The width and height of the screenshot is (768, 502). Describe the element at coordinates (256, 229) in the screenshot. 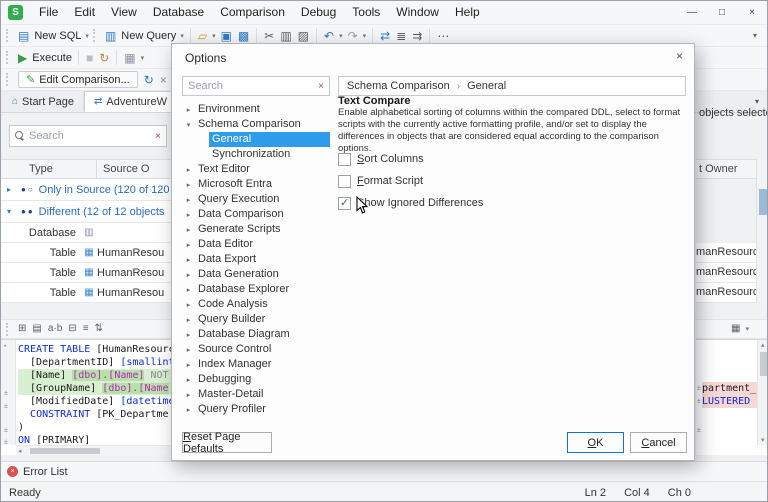

I see `tree-item: ▸ Generate Scripts` at that location.